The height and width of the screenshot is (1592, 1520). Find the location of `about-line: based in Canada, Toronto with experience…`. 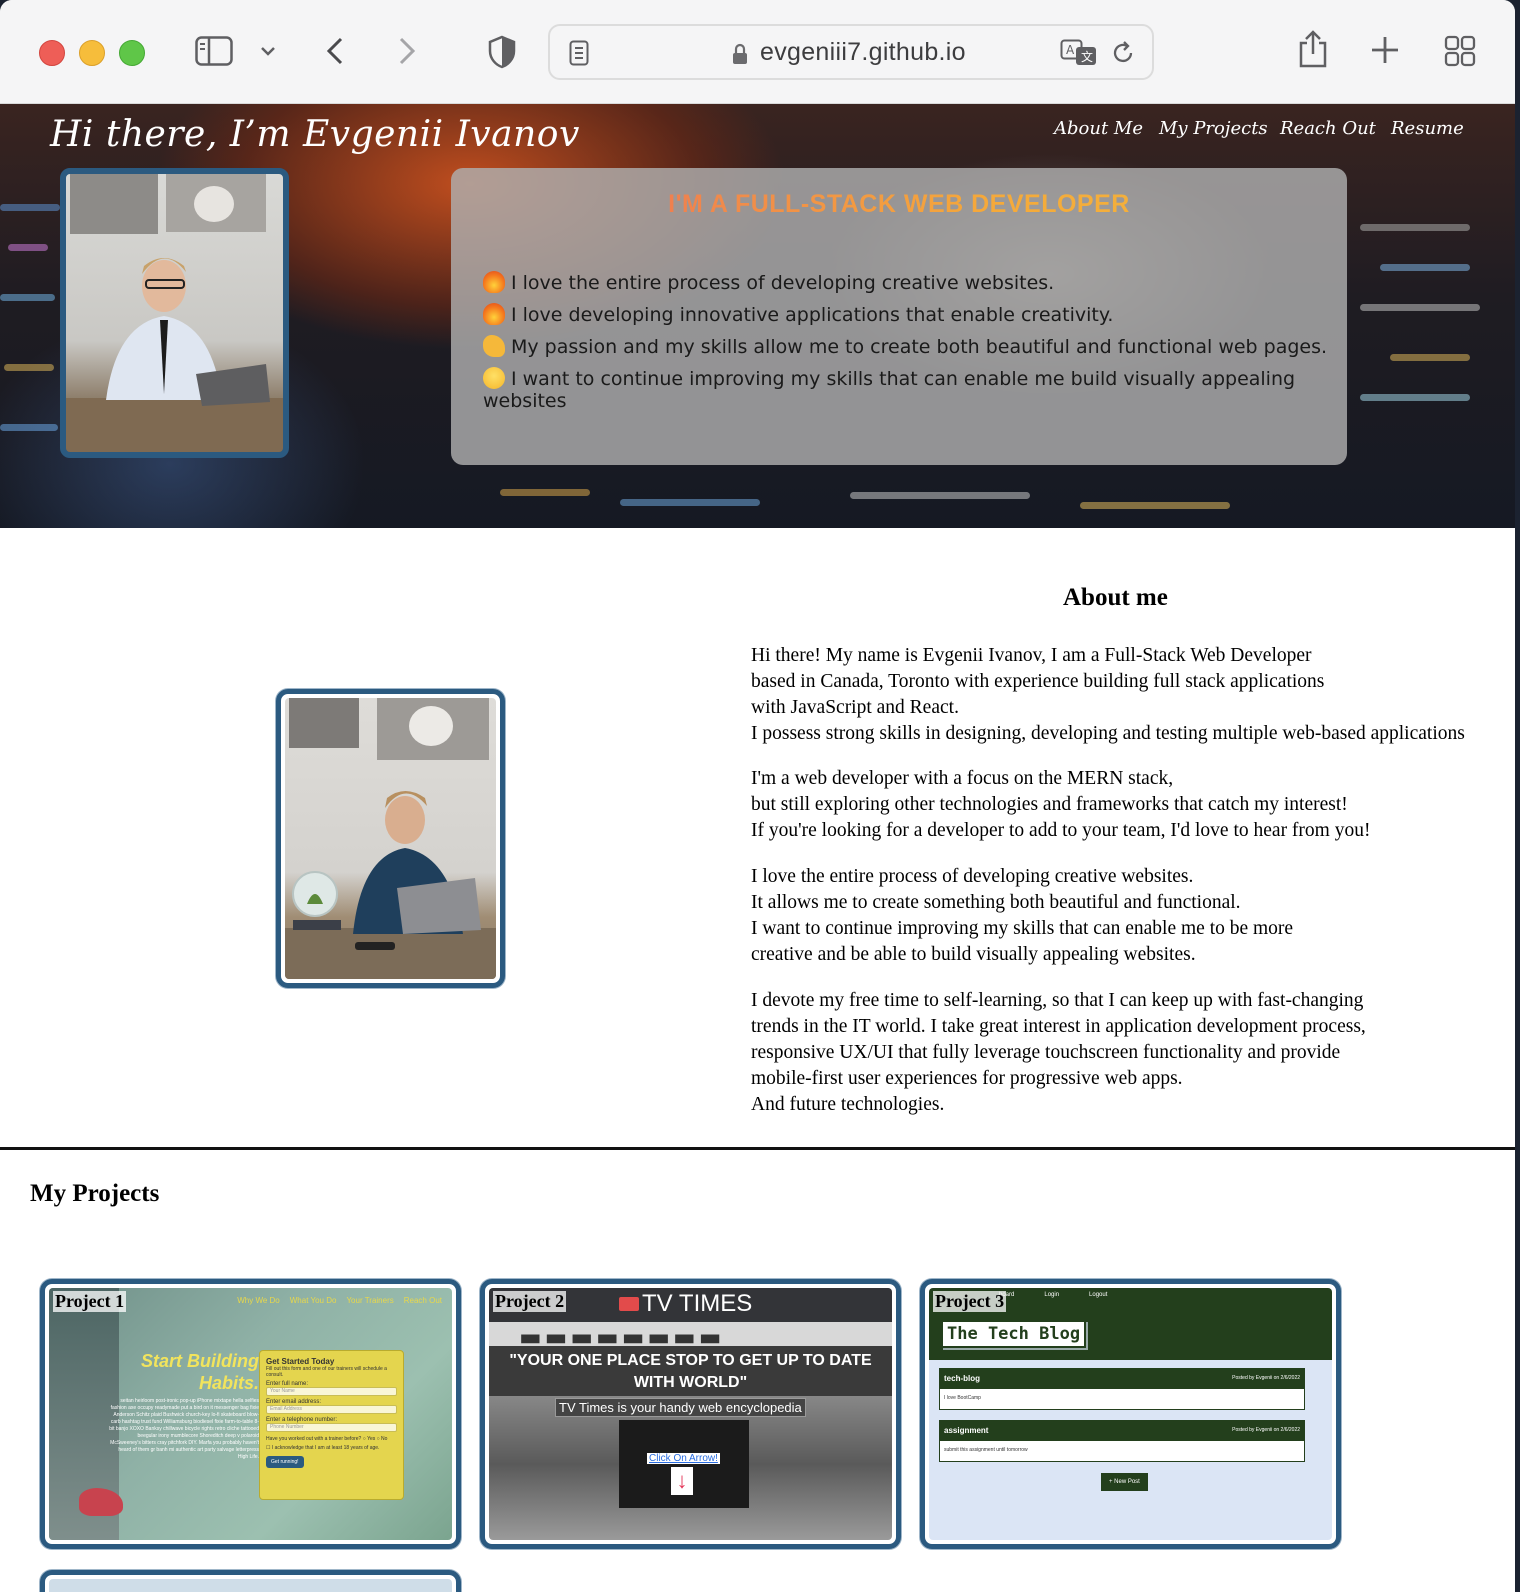

about-line: based in Canada, Toronto with experience… is located at coordinates (1038, 681).